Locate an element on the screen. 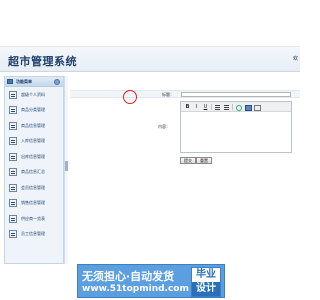 The image size is (320, 300). watermark-slogan: 无须担心·自动发货 is located at coordinates (128, 276).